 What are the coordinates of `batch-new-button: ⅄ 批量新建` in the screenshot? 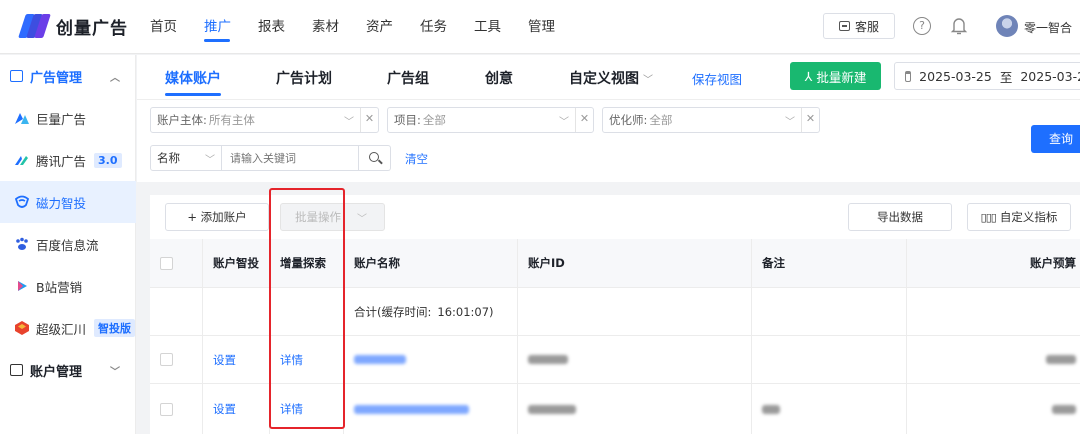 It's located at (835, 76).